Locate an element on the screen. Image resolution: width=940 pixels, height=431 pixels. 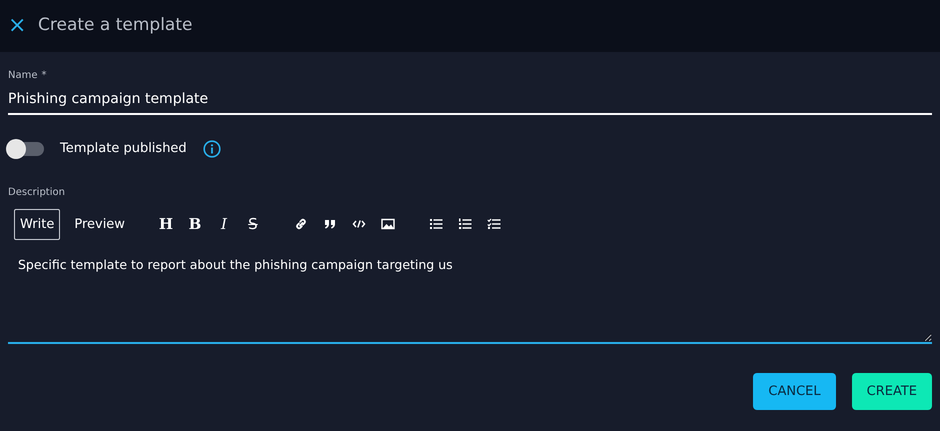
cancel-button: CANCEL is located at coordinates (794, 391).